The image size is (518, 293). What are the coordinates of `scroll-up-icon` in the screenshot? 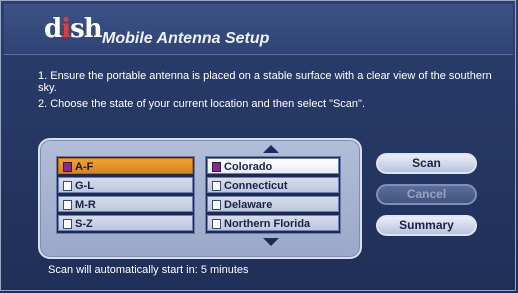 It's located at (271, 149).